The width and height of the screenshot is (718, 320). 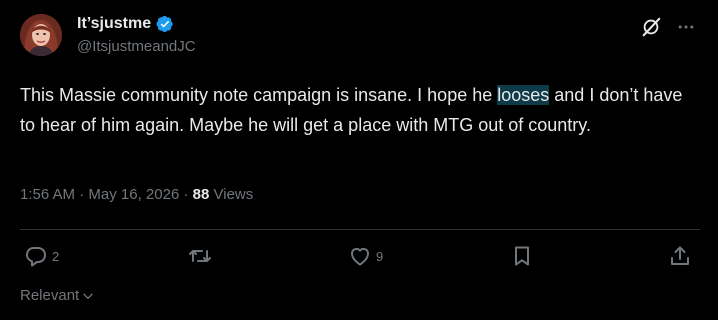 I want to click on chevron-down-icon, so click(x=88, y=296).